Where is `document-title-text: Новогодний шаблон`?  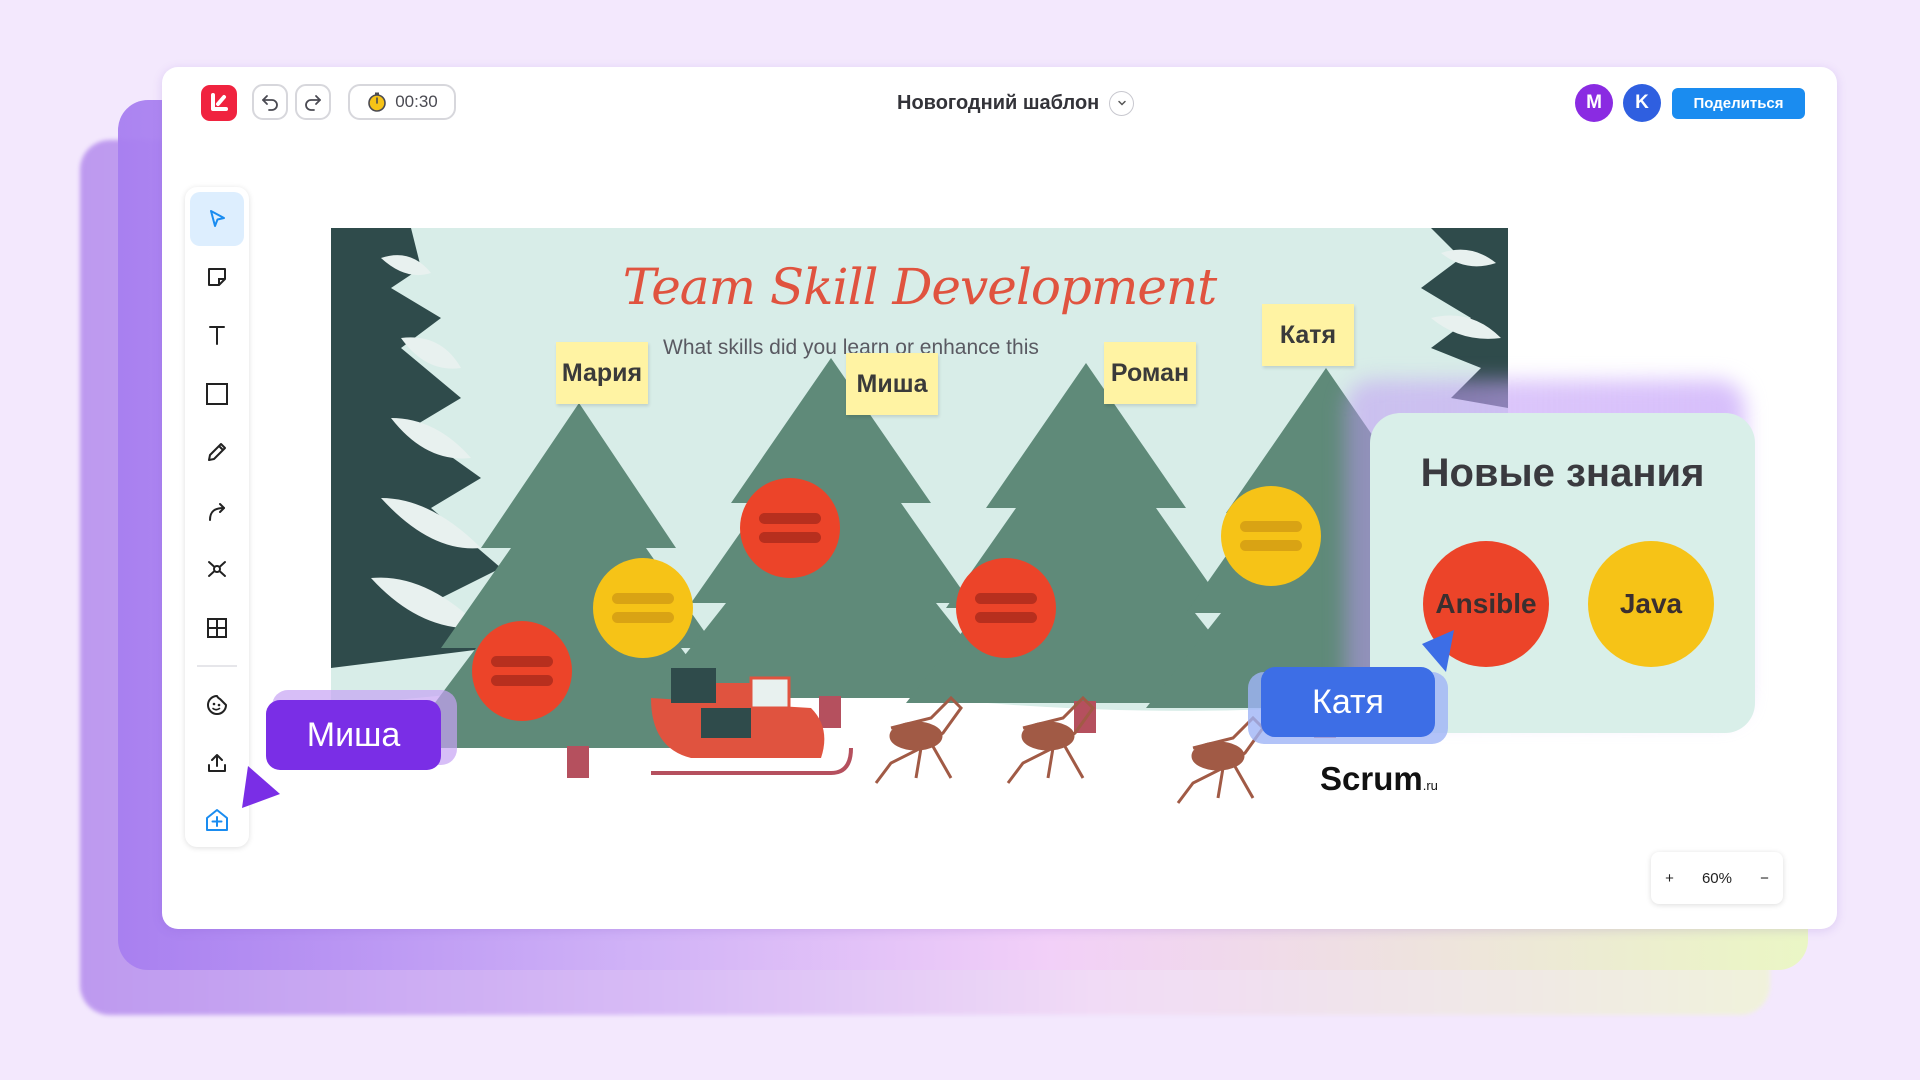 document-title-text: Новогодний шаблон is located at coordinates (998, 102).